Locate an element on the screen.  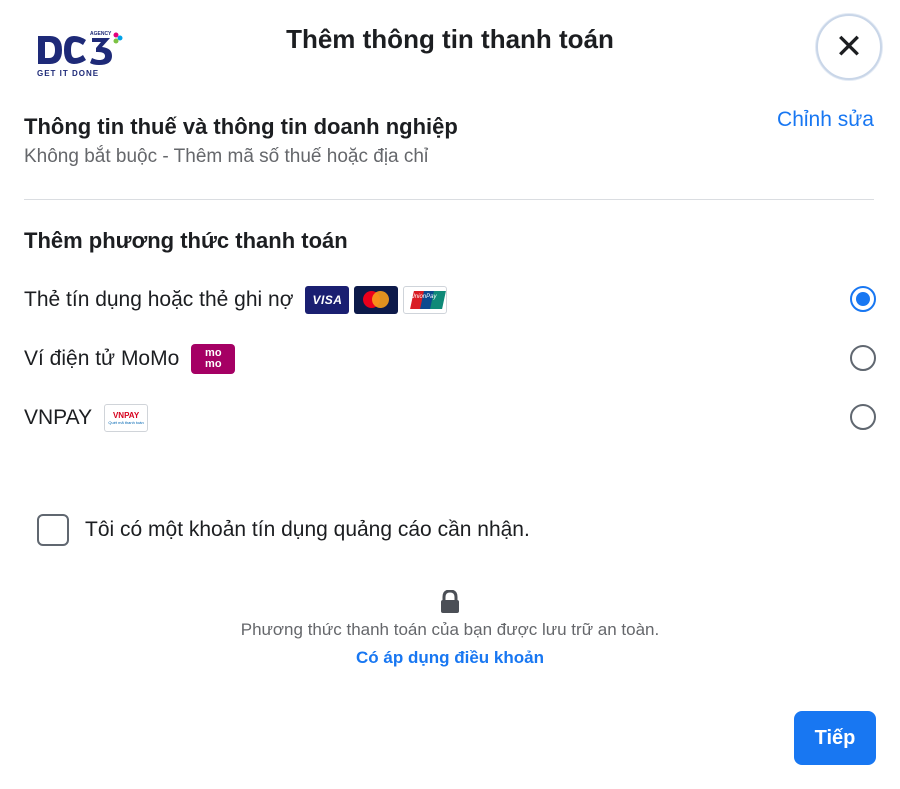
vnpay-logo-text: VNPAY is located at coordinates (126, 415).